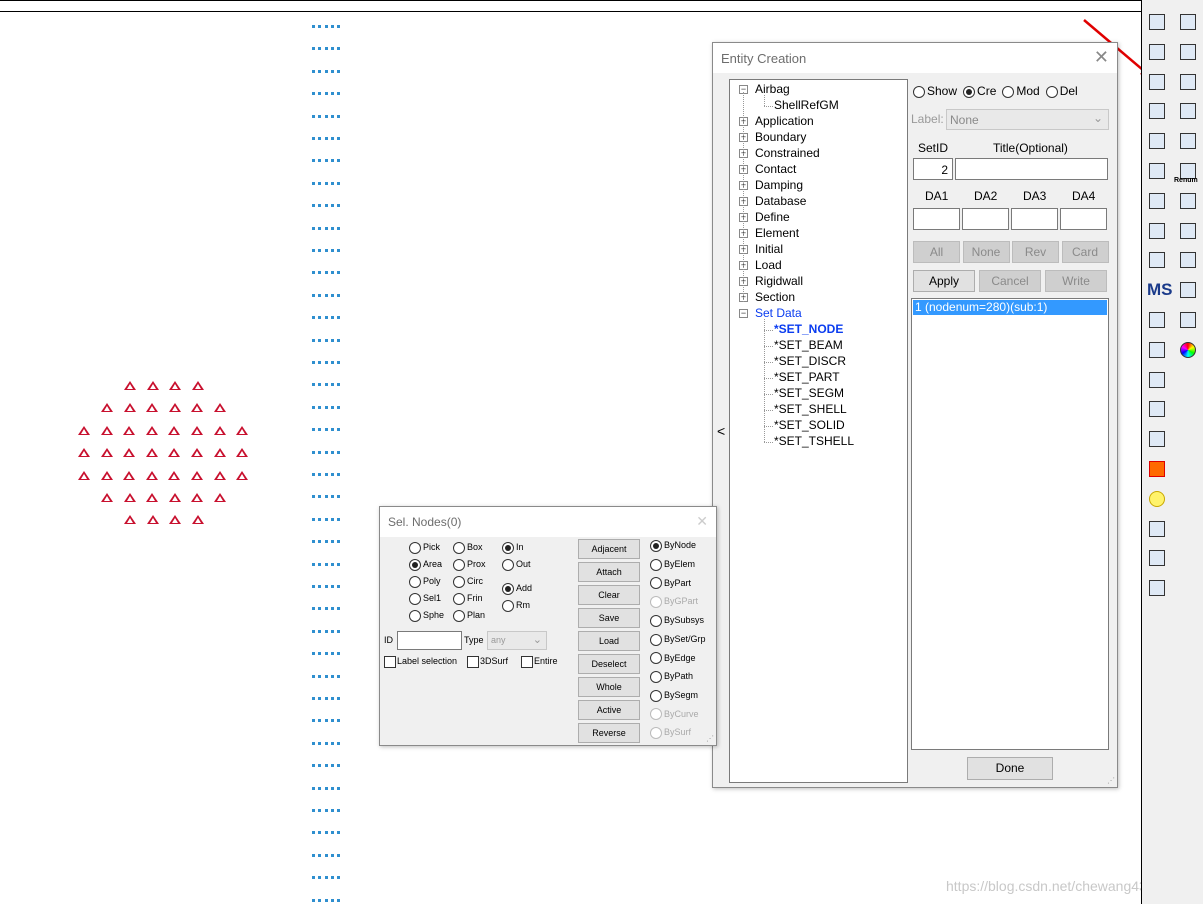  Describe the element at coordinates (674, 695) in the screenshot. I see `radio-bysegm: BySegm` at that location.